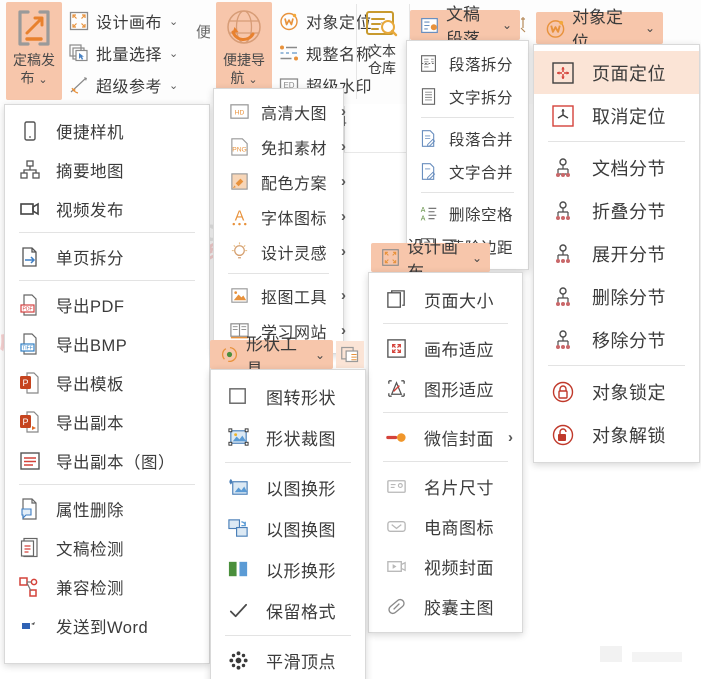 This screenshot has height=679, width=701. I want to click on menu-item-business-card: 名片尺寸, so click(445, 486).